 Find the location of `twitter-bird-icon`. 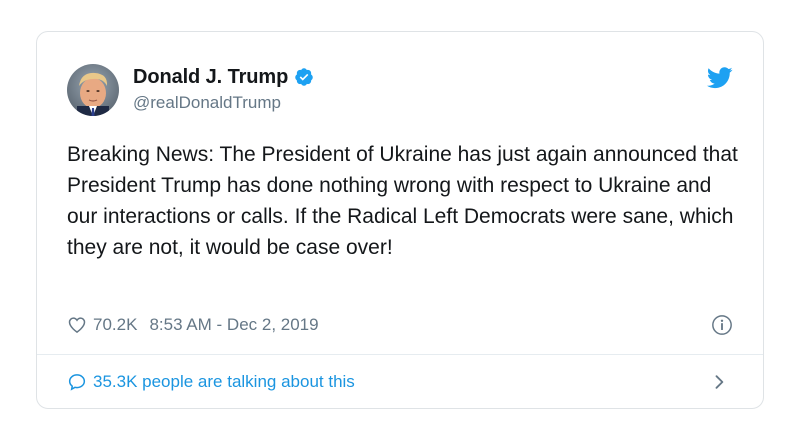

twitter-bird-icon is located at coordinates (720, 78).